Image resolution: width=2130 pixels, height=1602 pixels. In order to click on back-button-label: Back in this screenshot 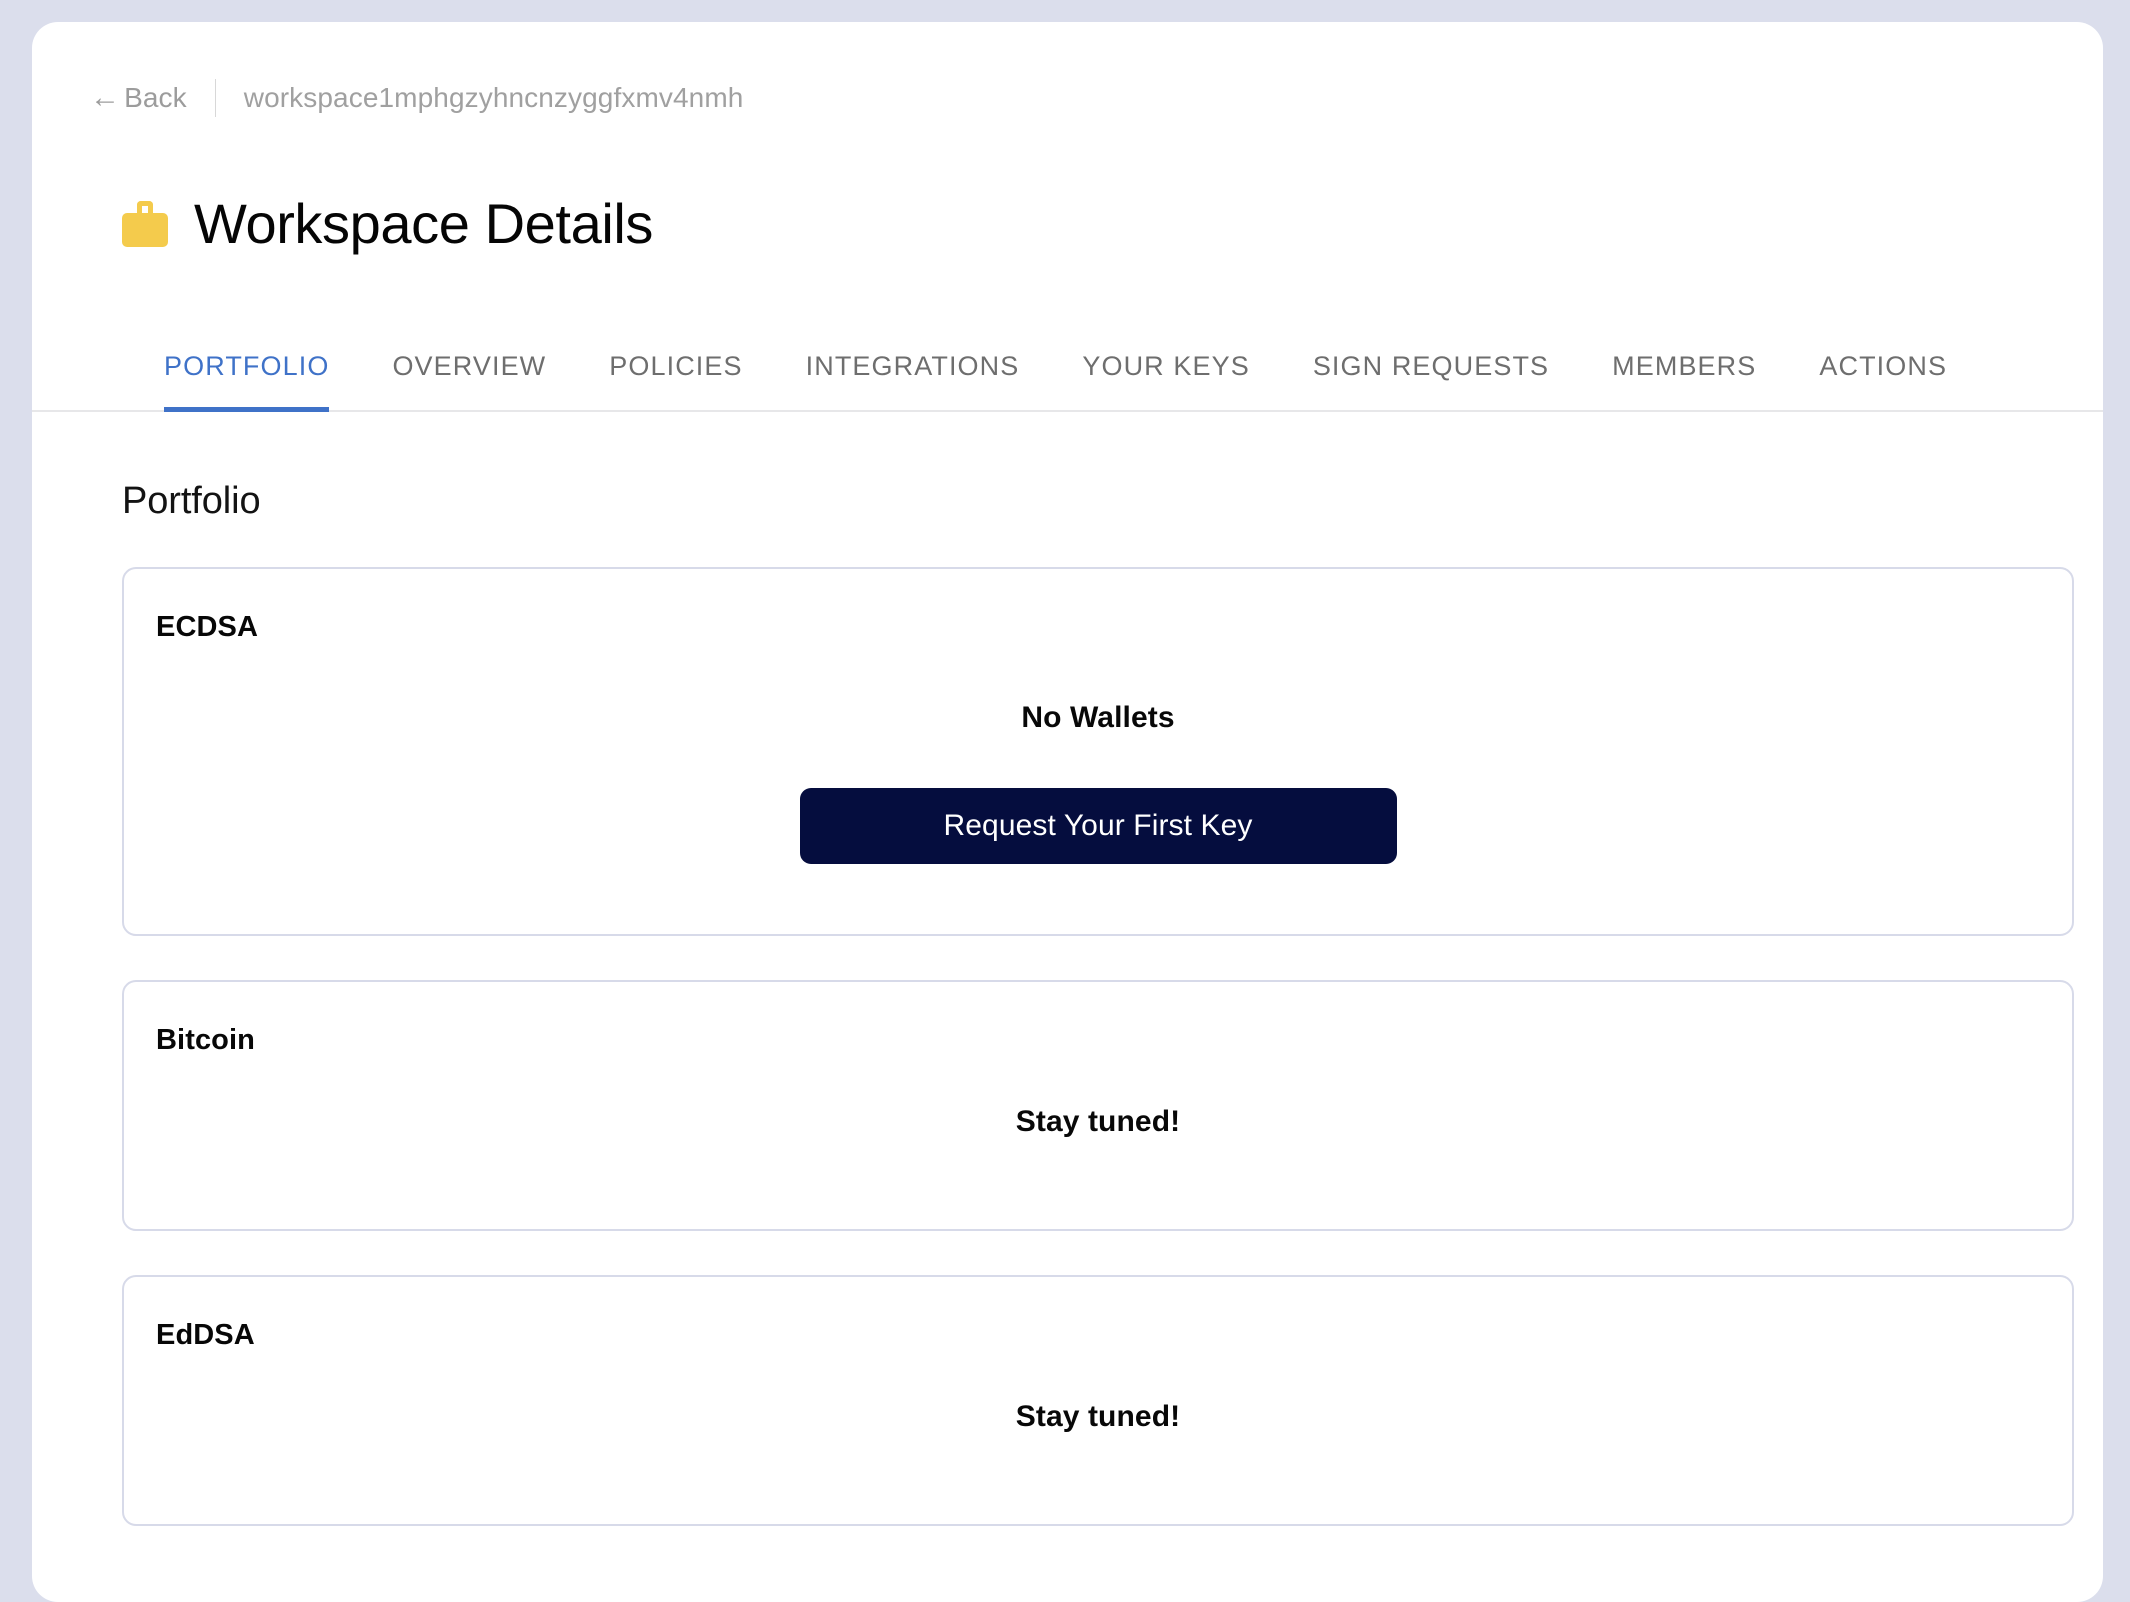, I will do `click(155, 97)`.